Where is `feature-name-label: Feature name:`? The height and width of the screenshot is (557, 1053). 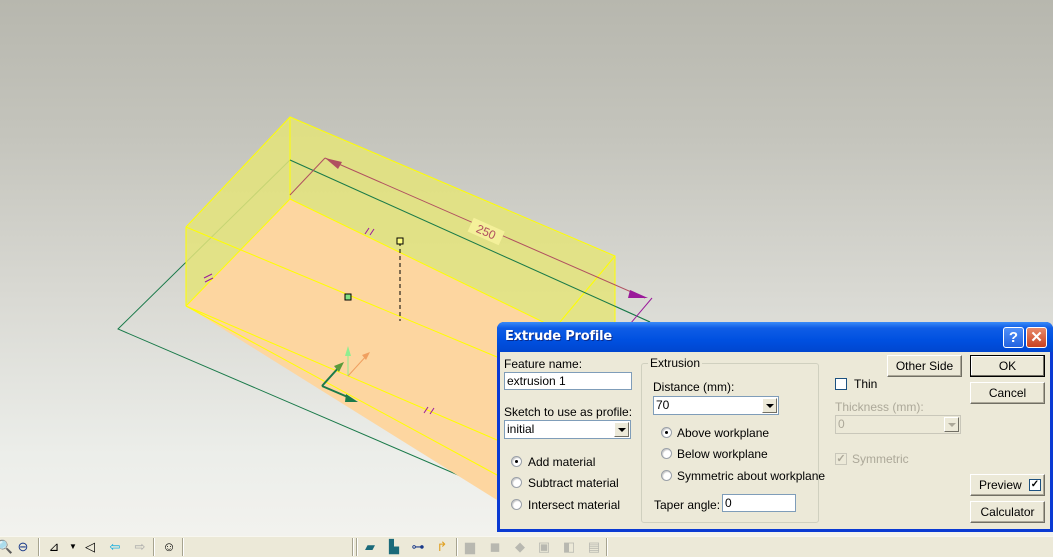
feature-name-label: Feature name: is located at coordinates (543, 364).